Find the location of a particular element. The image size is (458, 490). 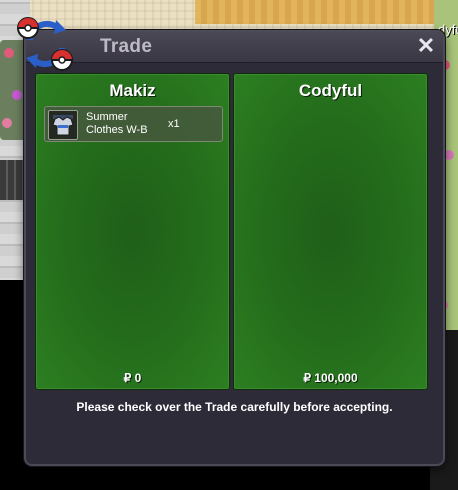

trade-item-slot: Summer Clothes W-B x1 is located at coordinates (133, 124).